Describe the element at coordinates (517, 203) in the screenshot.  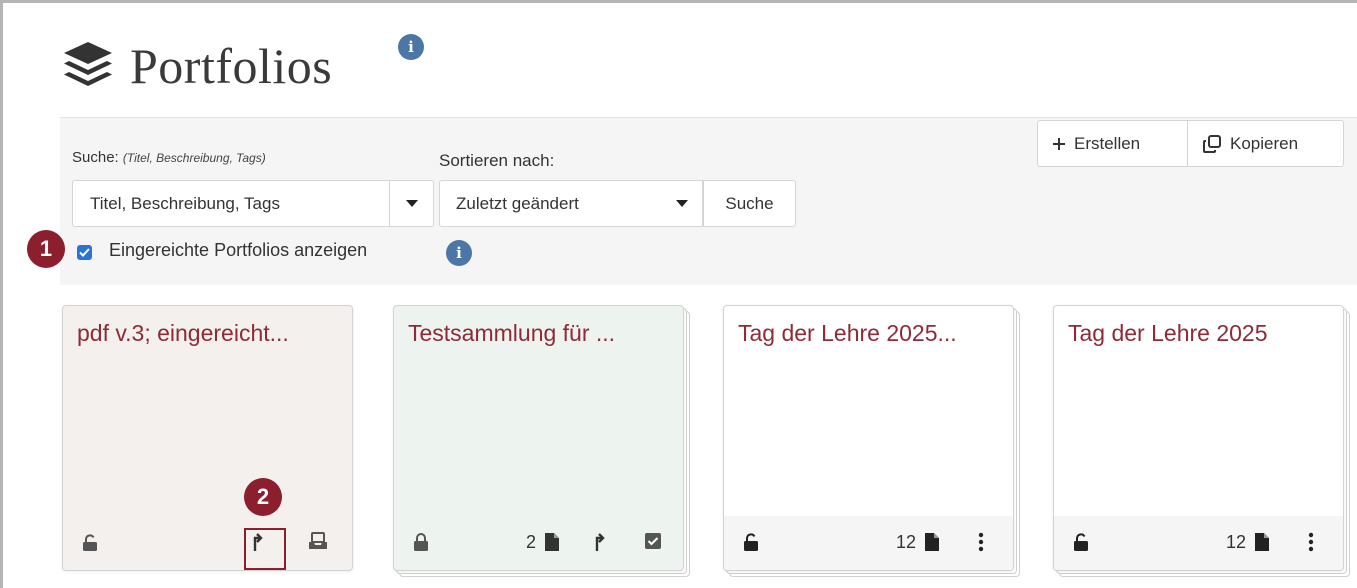
I see `sort-value: Zuletzt geändert` at that location.